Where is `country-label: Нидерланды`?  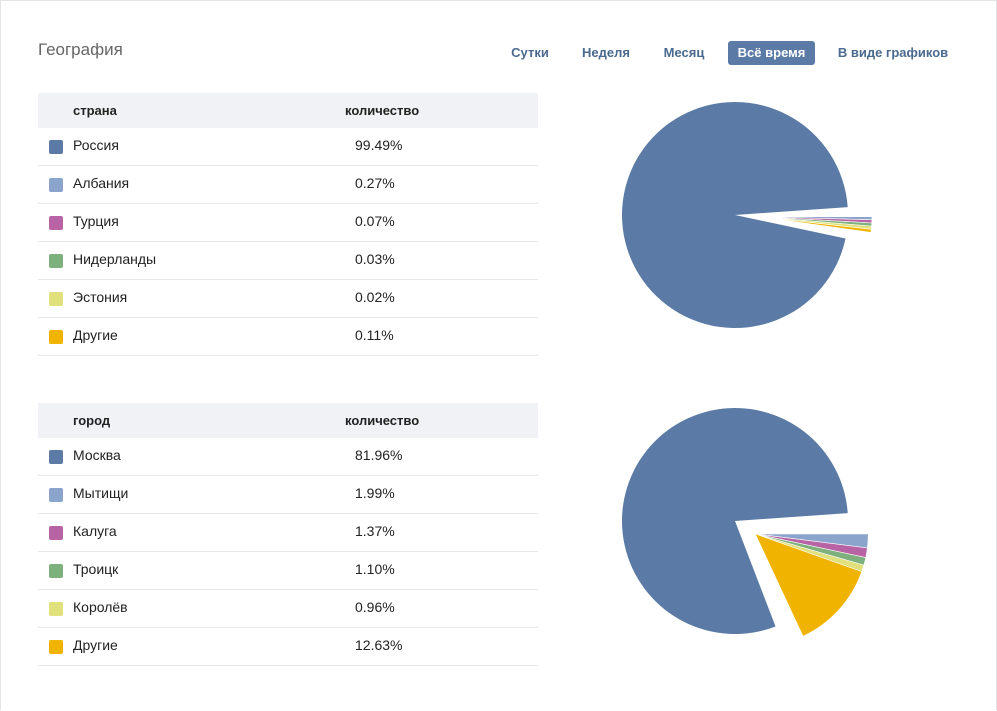 country-label: Нидерланды is located at coordinates (115, 259).